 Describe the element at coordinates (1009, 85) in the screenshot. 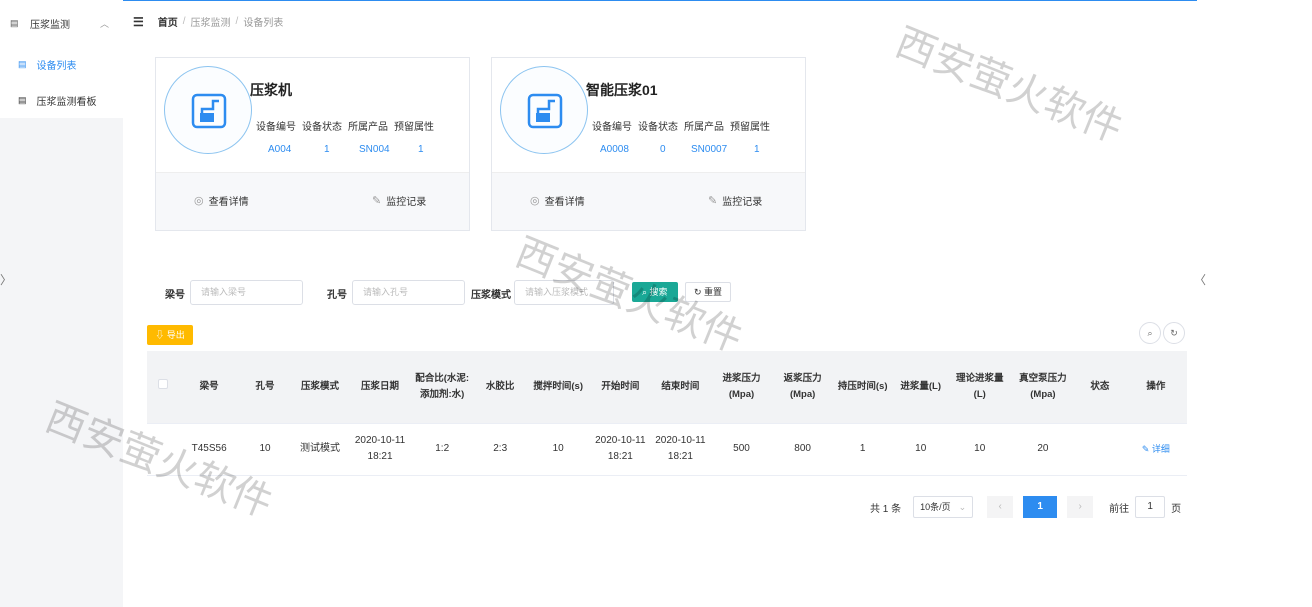

I see `watermark: 西安萤火软件` at that location.